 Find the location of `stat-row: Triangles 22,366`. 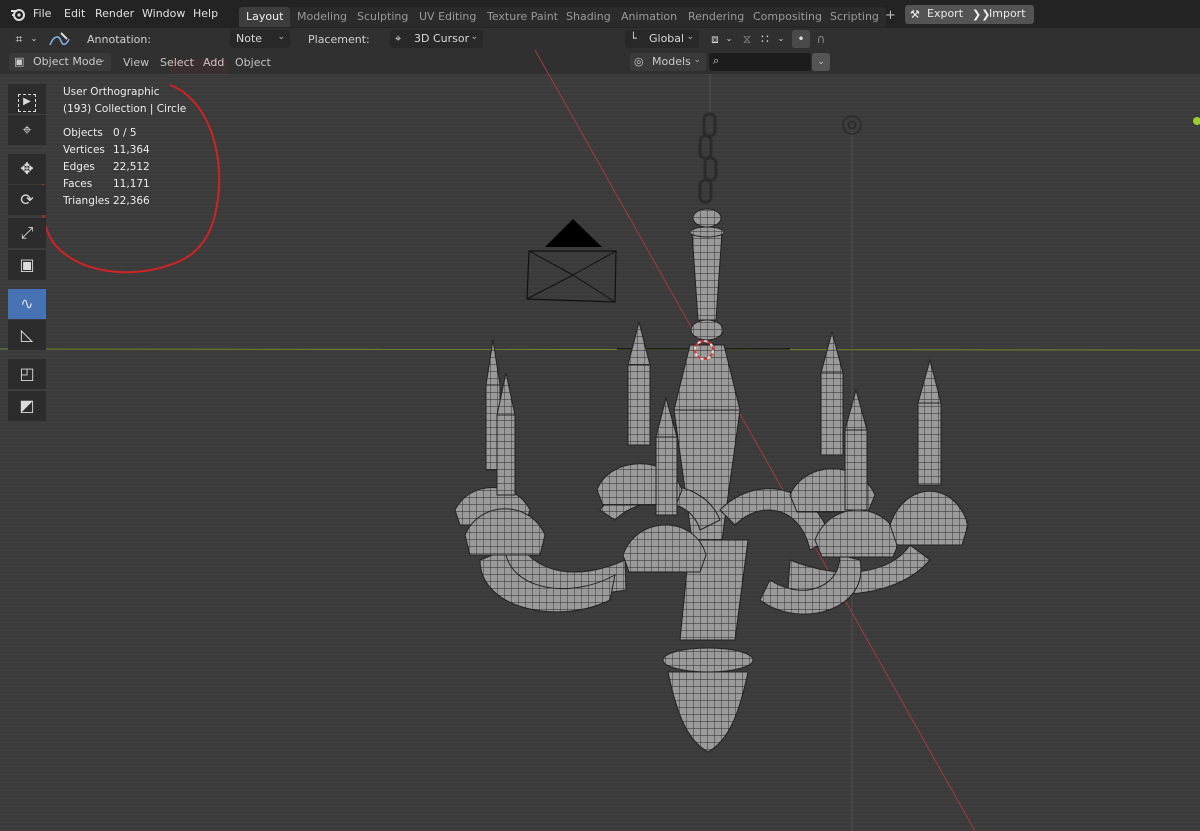

stat-row: Triangles 22,366 is located at coordinates (106, 201).